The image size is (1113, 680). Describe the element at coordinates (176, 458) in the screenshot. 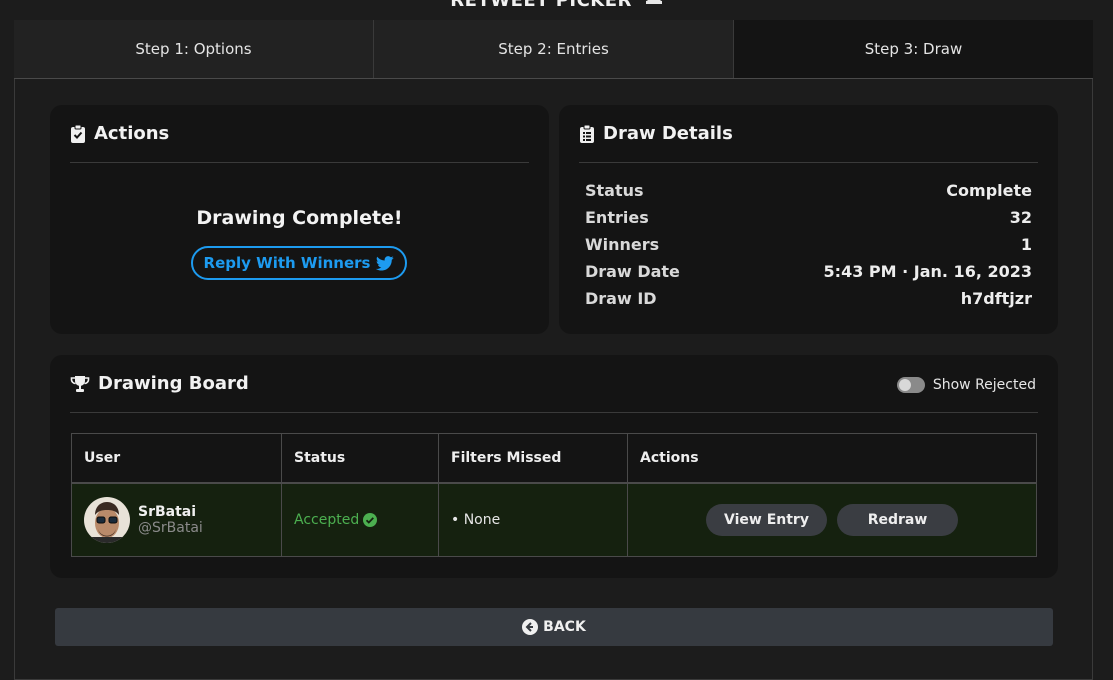

I see `column-header-user: User` at that location.